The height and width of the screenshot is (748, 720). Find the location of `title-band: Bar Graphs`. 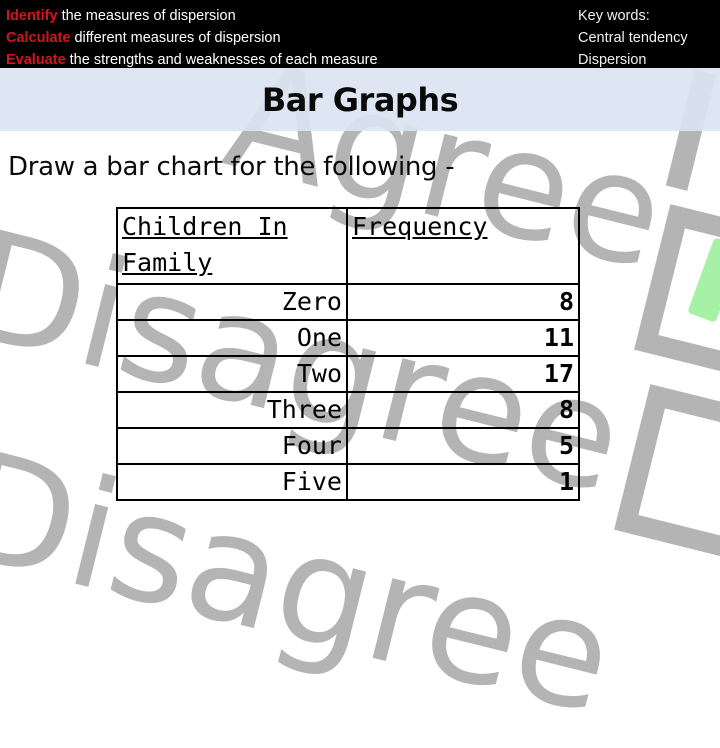

title-band: Bar Graphs is located at coordinates (360, 99).